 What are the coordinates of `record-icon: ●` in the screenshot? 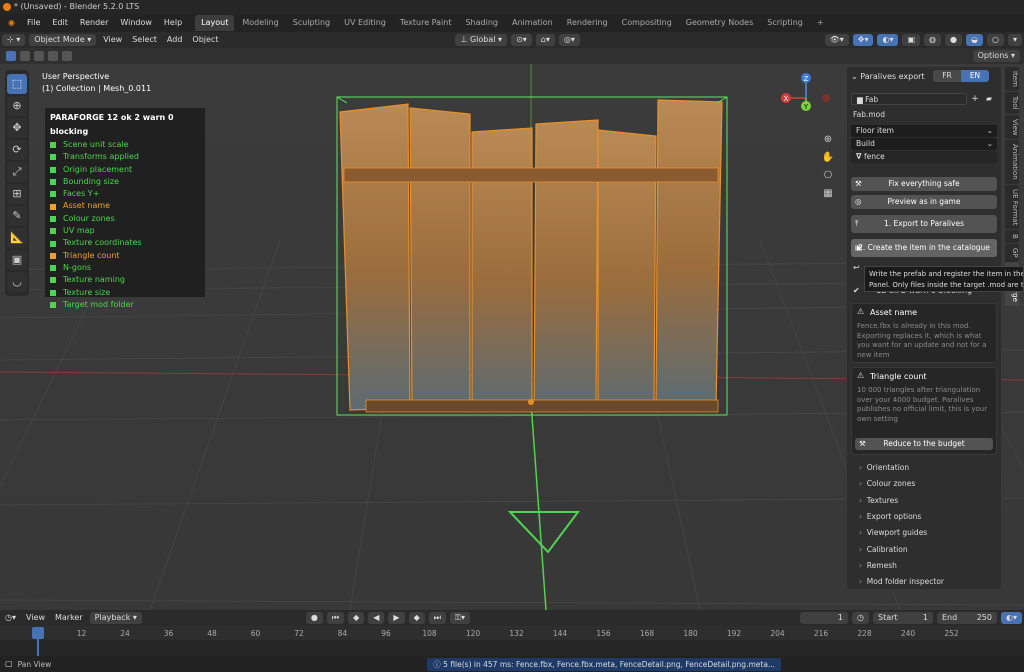 It's located at (314, 618).